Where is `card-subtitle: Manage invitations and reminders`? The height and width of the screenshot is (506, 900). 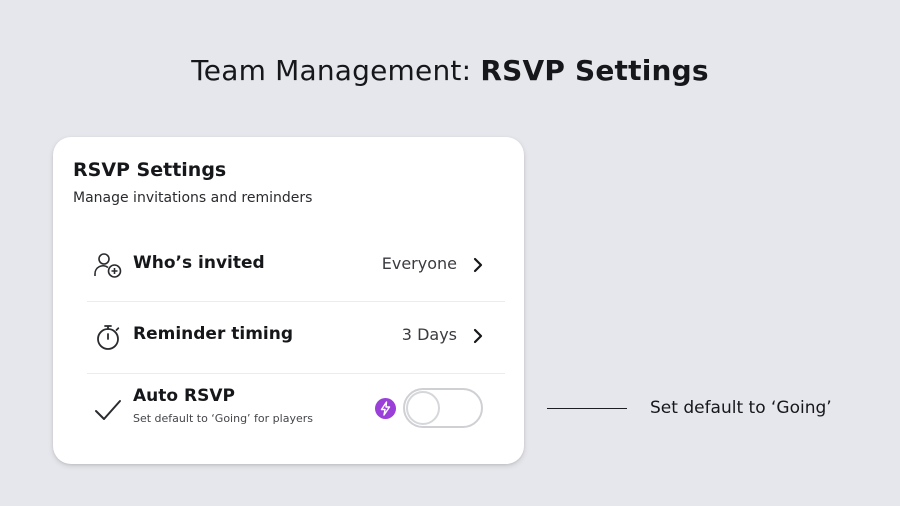
card-subtitle: Manage invitations and reminders is located at coordinates (193, 198).